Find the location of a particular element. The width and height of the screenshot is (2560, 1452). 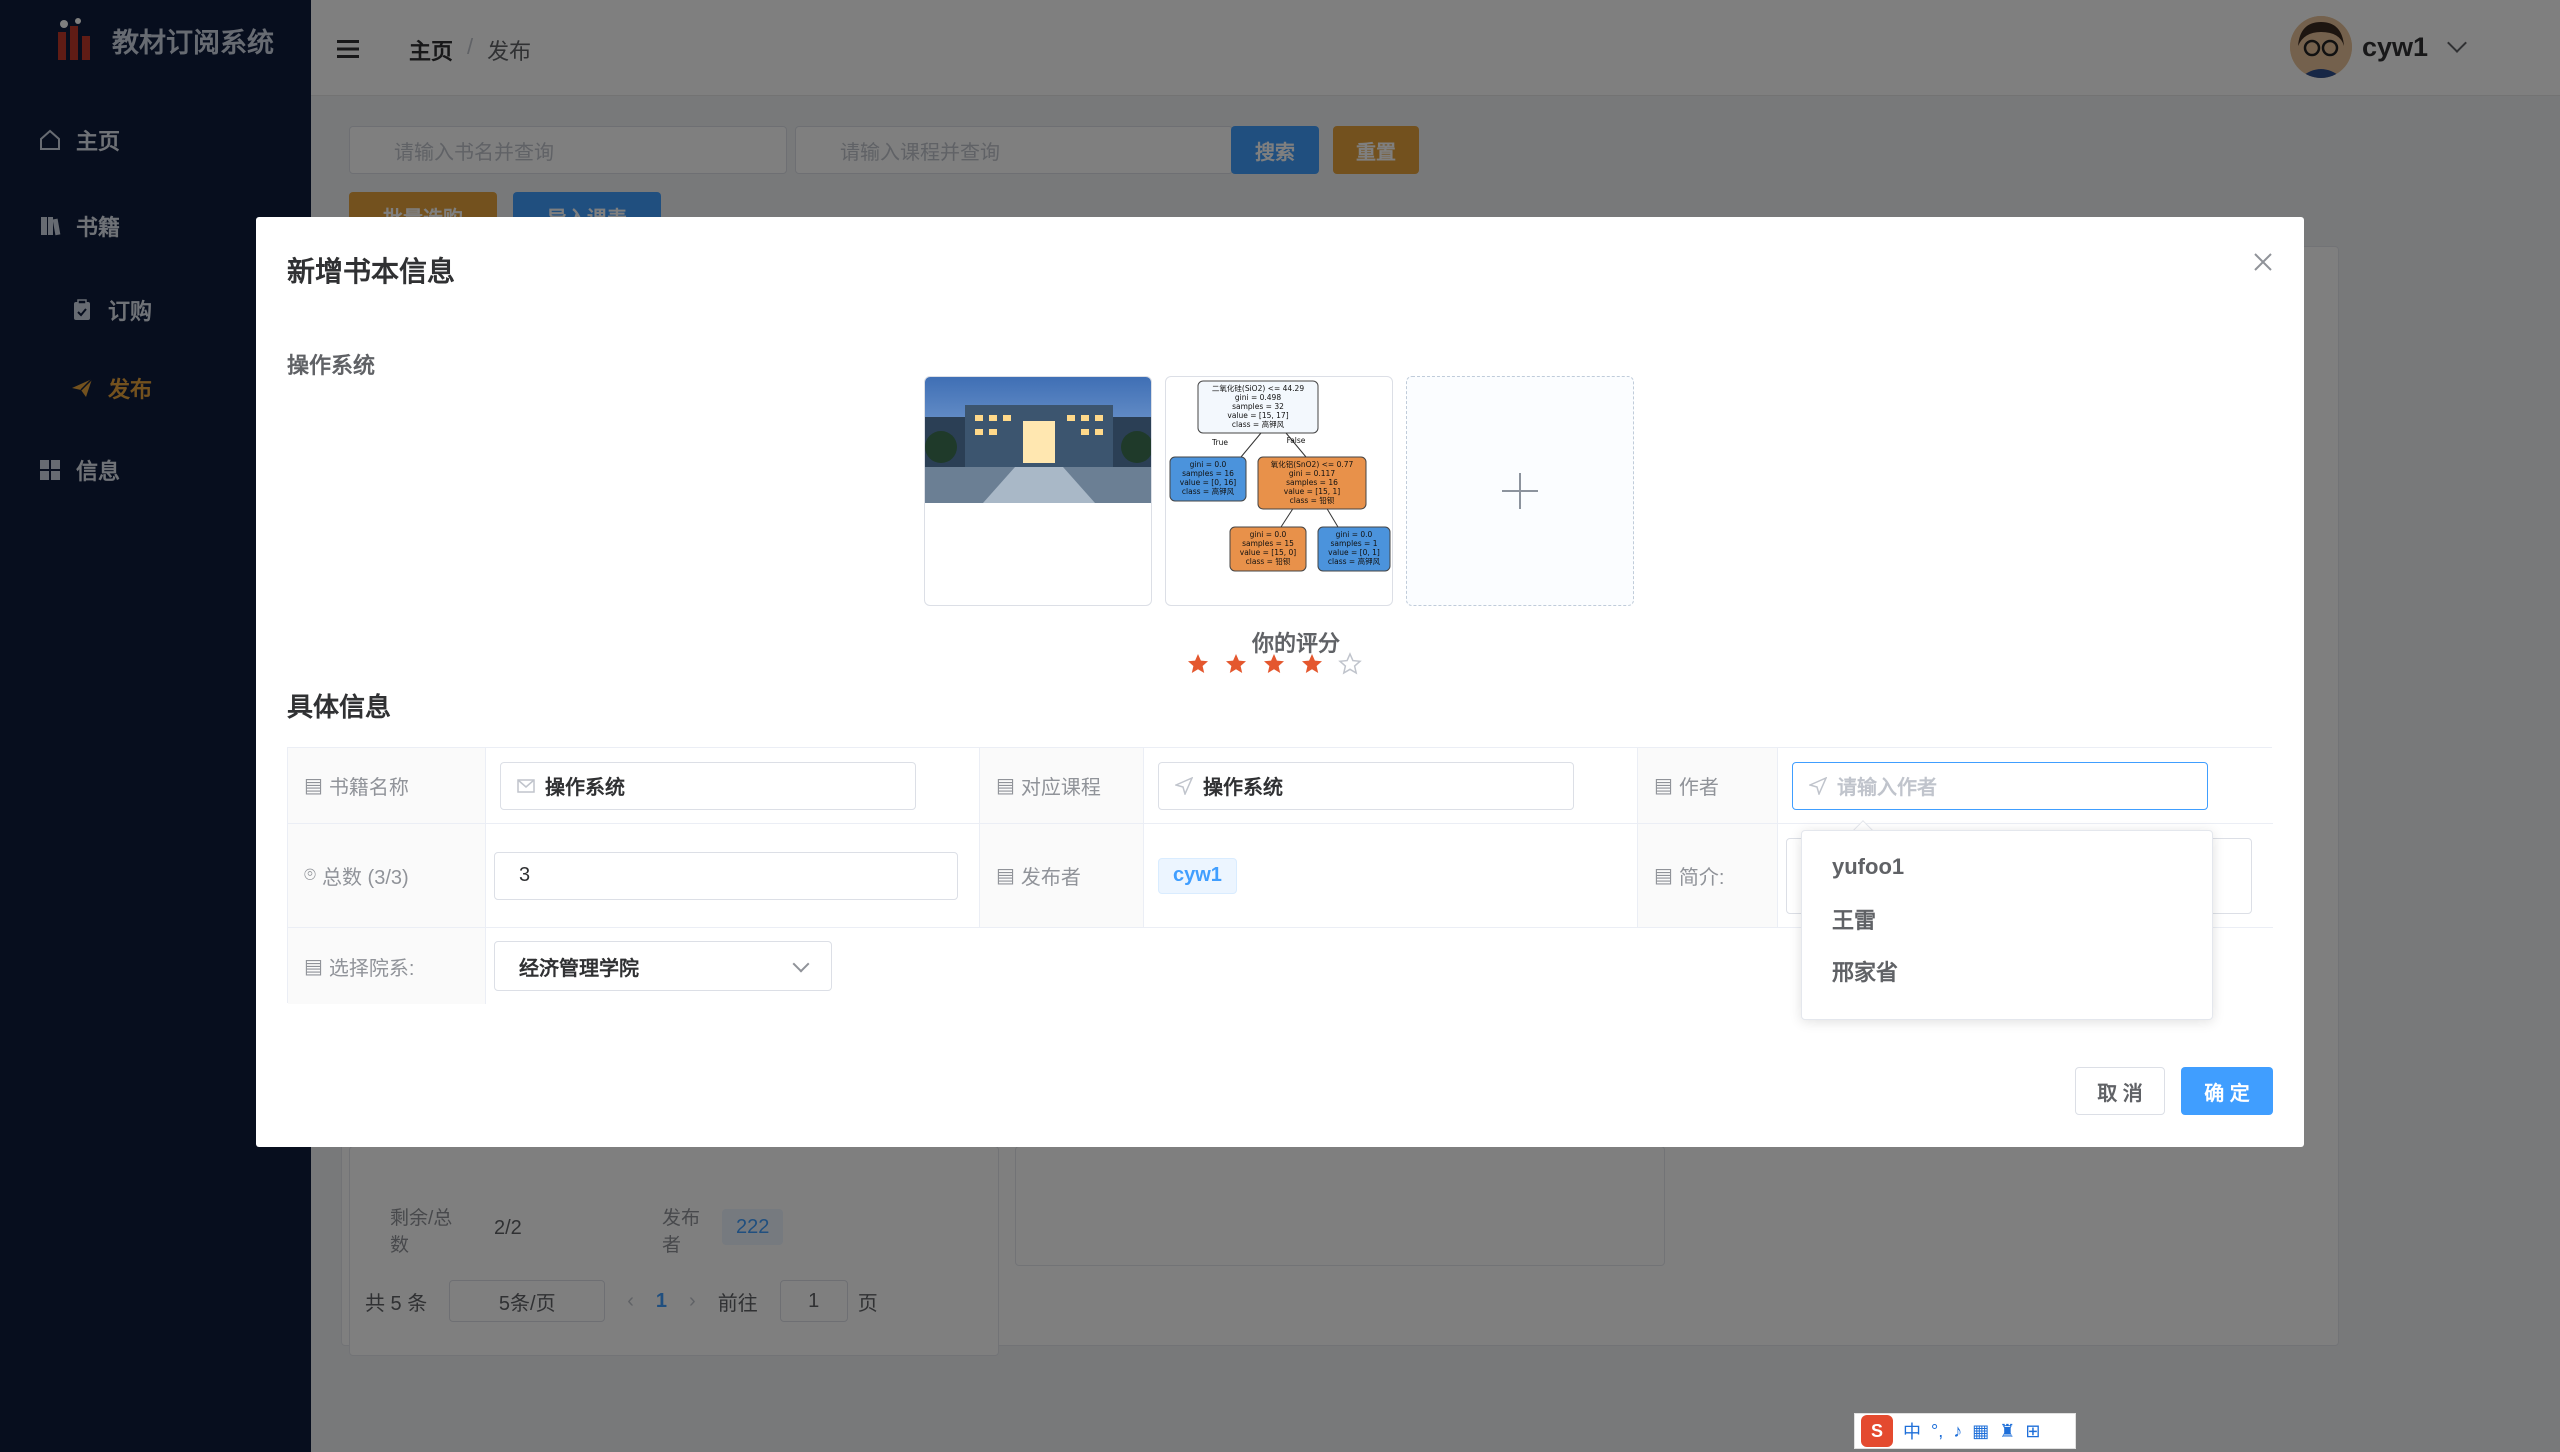

author-input: 请输入作者 is located at coordinates (2000, 785).